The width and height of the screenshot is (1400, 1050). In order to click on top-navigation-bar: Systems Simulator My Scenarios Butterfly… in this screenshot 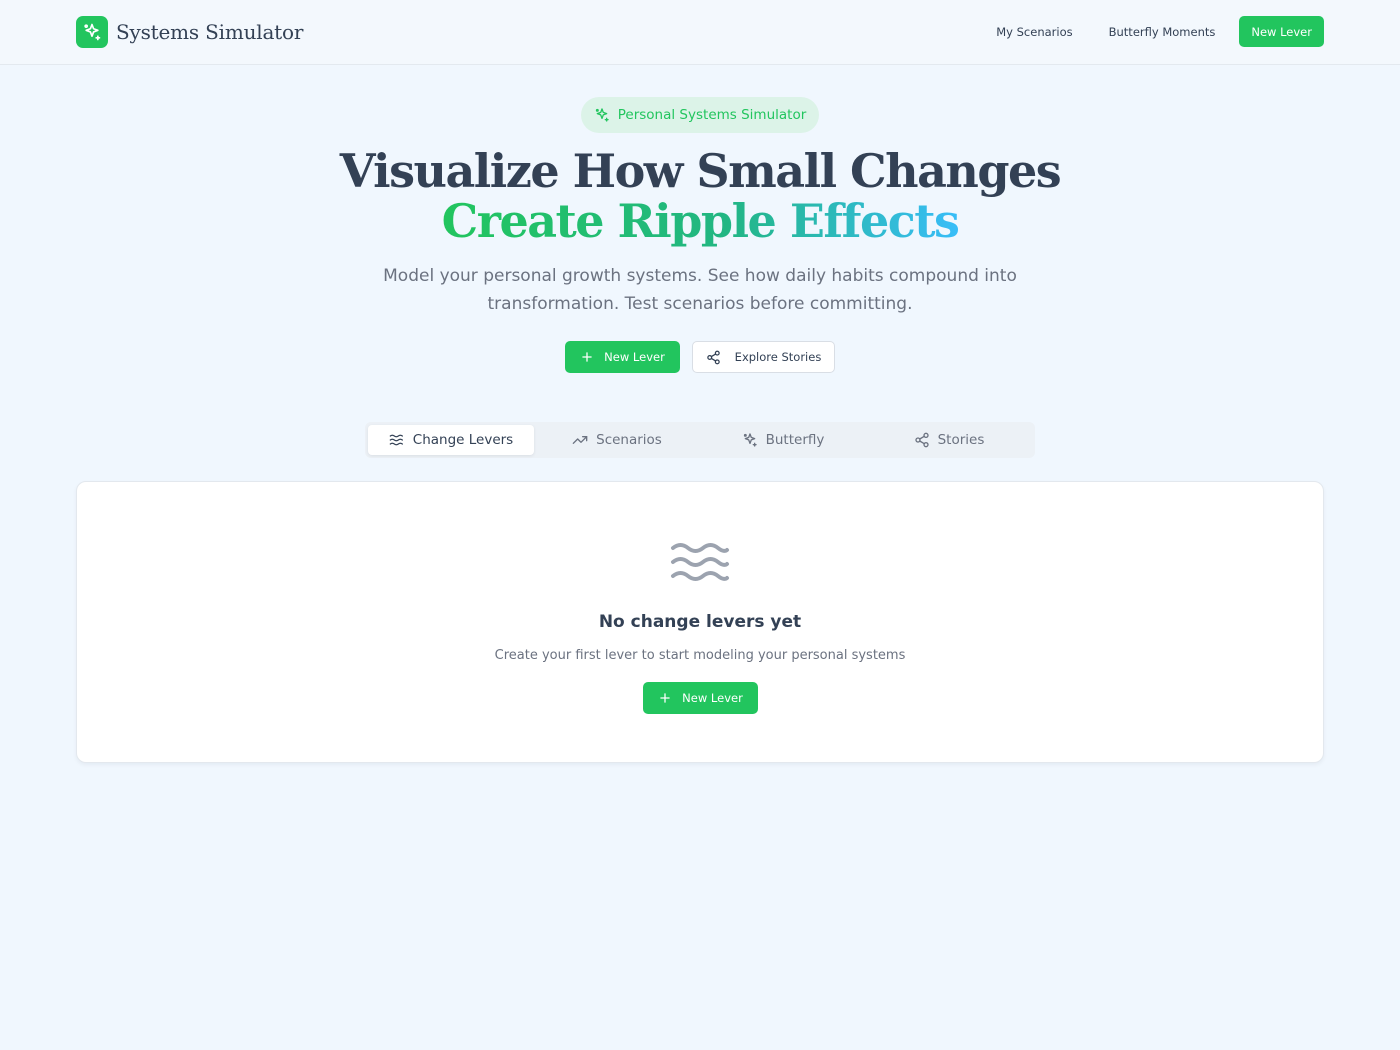, I will do `click(700, 32)`.